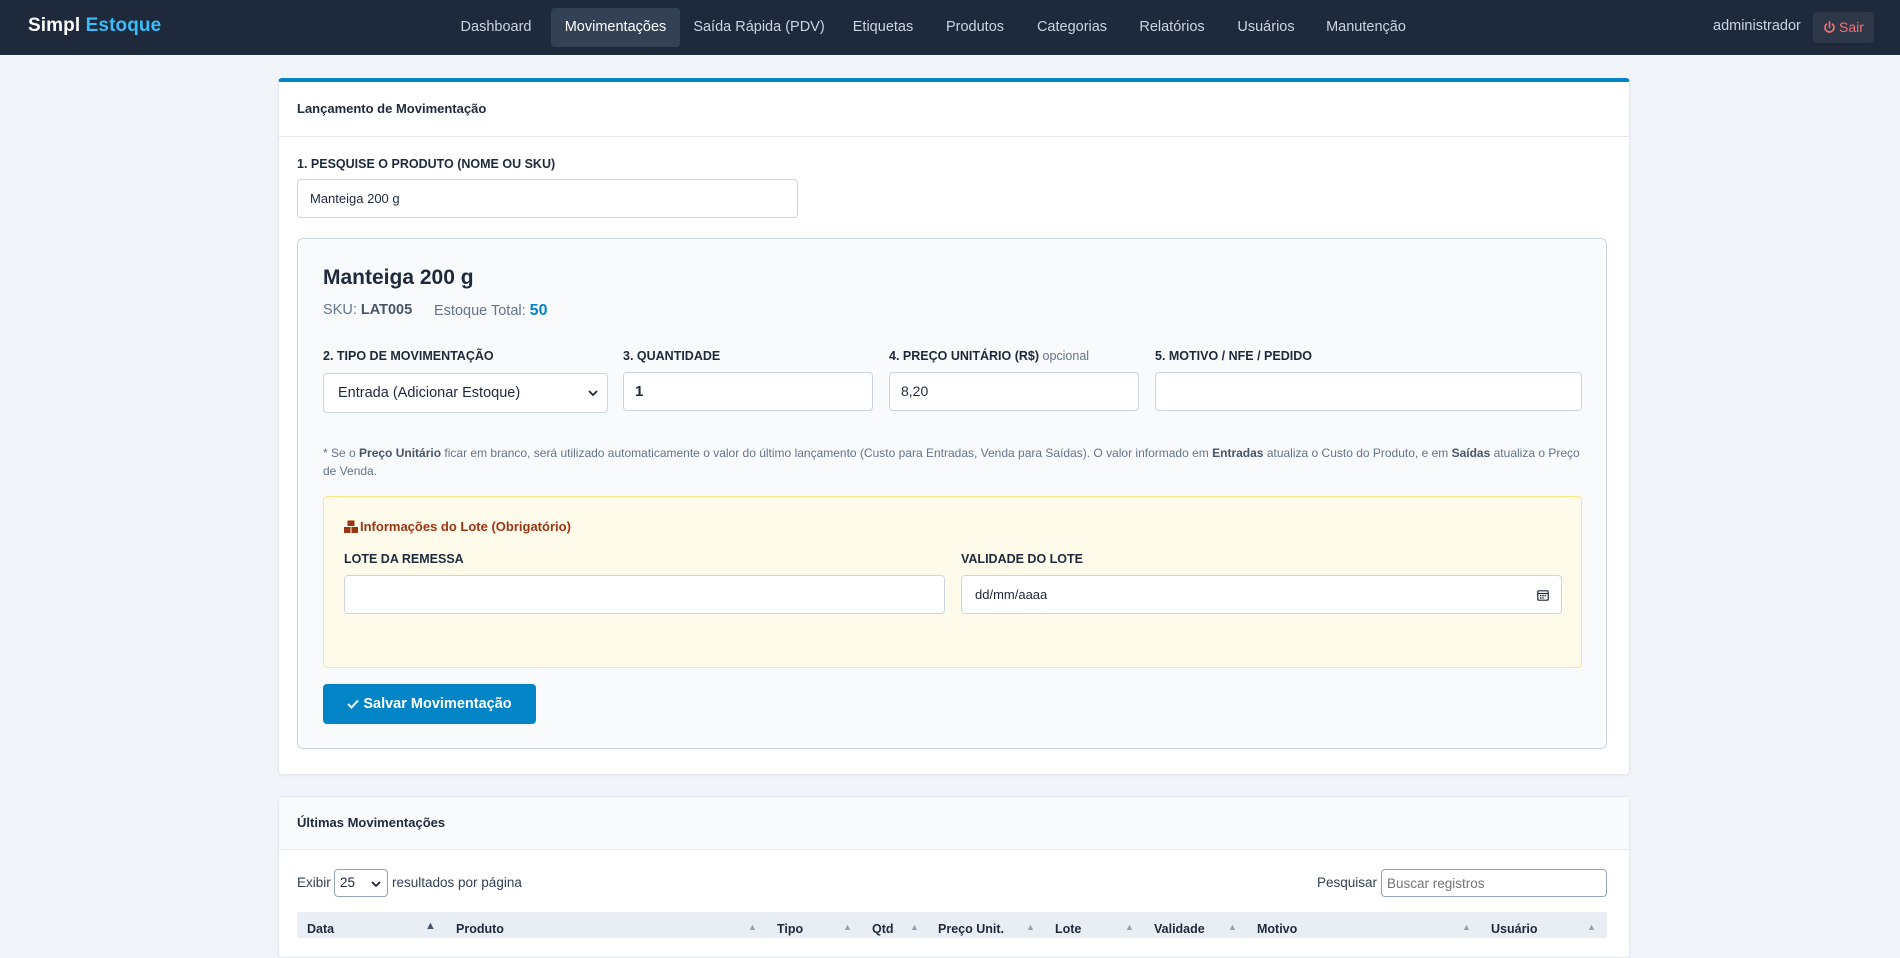  What do you see at coordinates (1066, 356) in the screenshot?
I see `price-optional-hint: opcional` at bounding box center [1066, 356].